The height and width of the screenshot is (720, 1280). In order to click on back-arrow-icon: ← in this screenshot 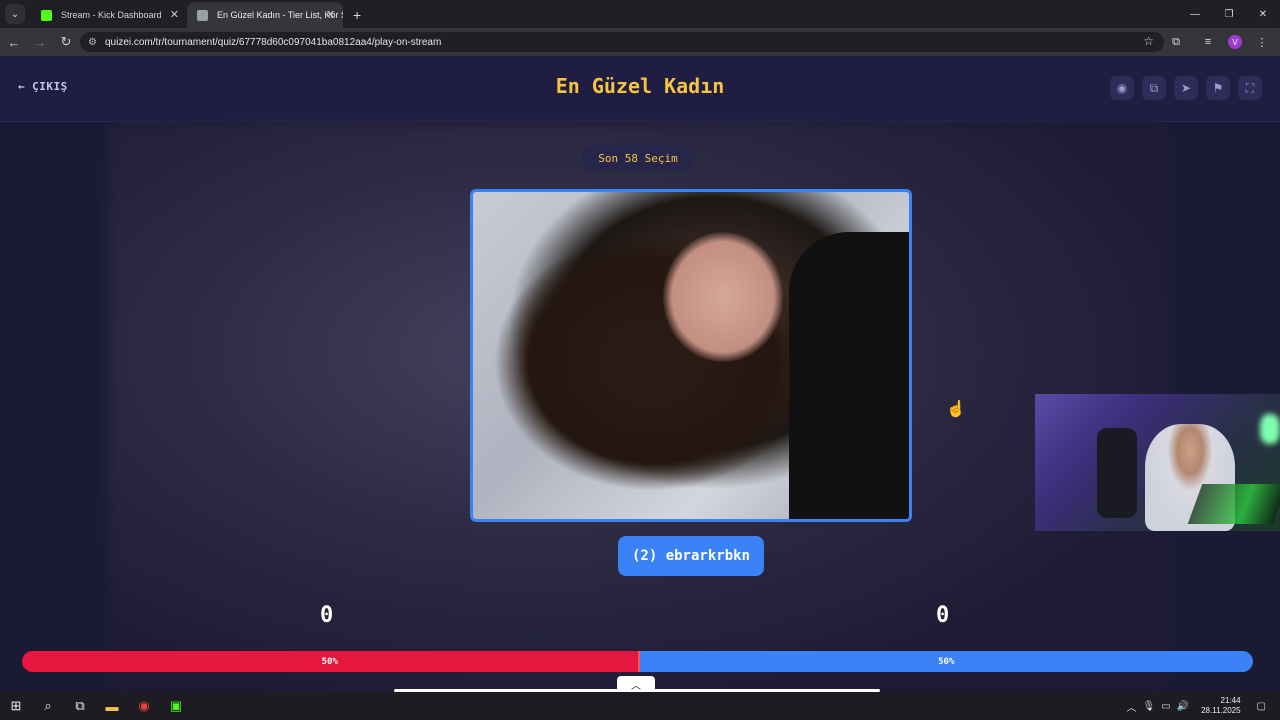, I will do `click(14, 42)`.